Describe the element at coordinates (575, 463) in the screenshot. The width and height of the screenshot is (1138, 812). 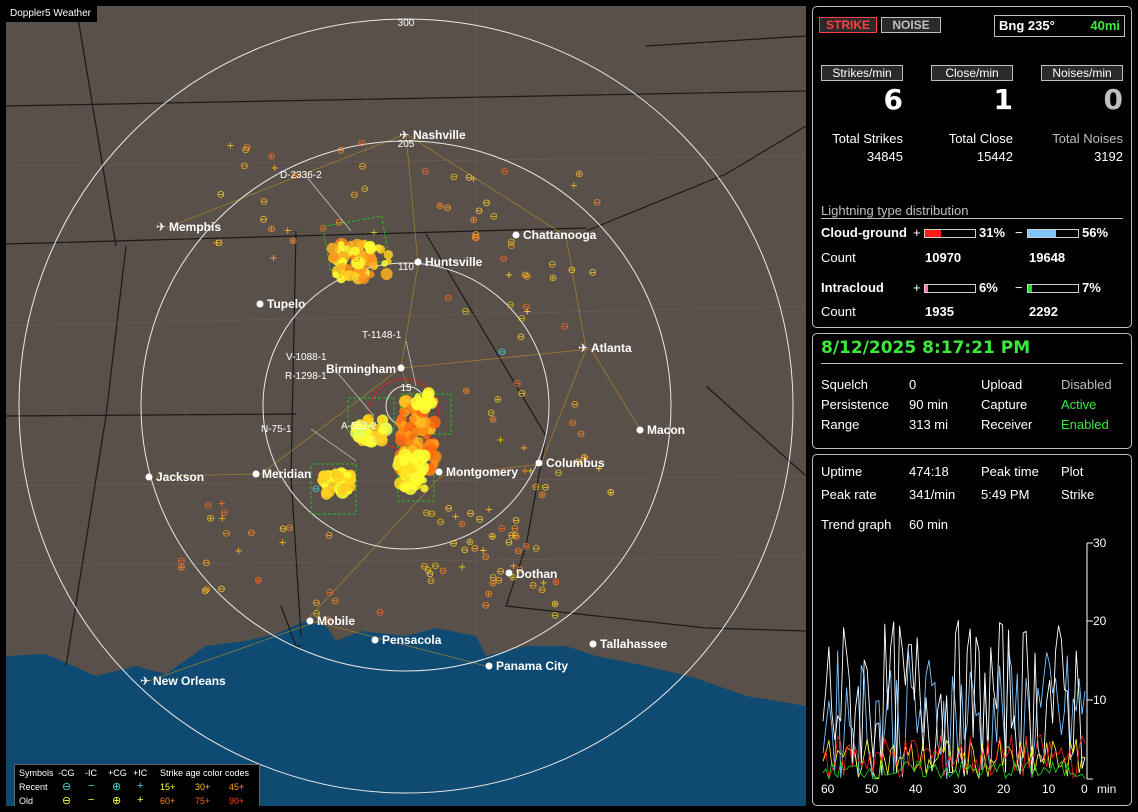
I see `city-label: Columbus` at that location.